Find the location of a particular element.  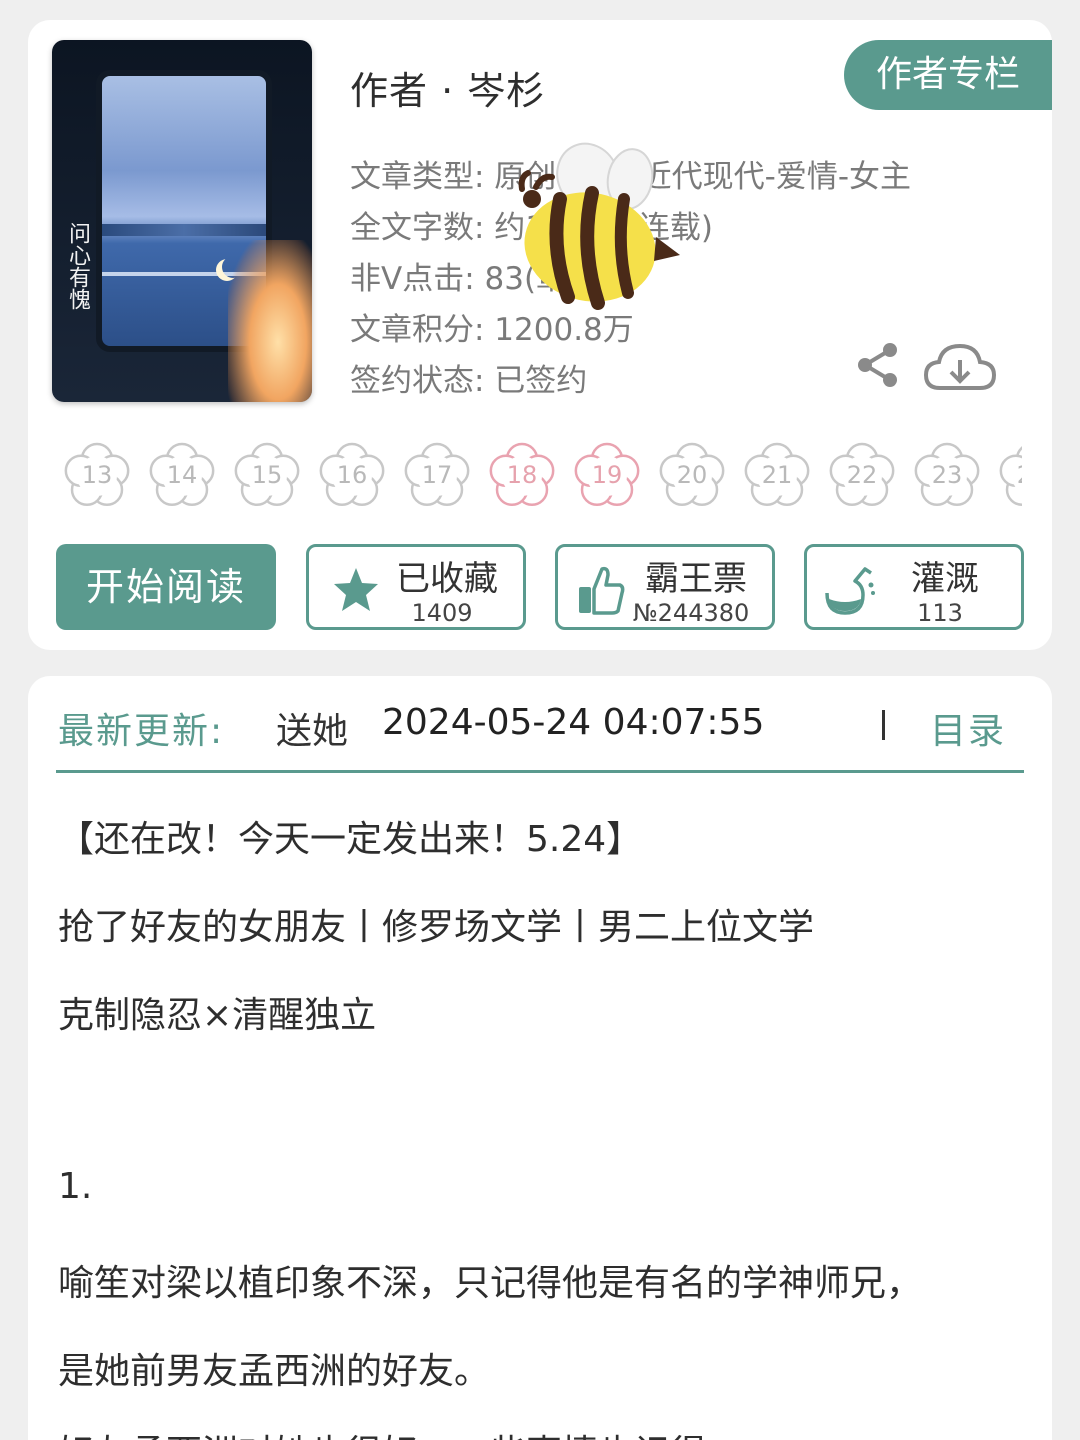

flower-badge-number: 22 is located at coordinates (862, 475).